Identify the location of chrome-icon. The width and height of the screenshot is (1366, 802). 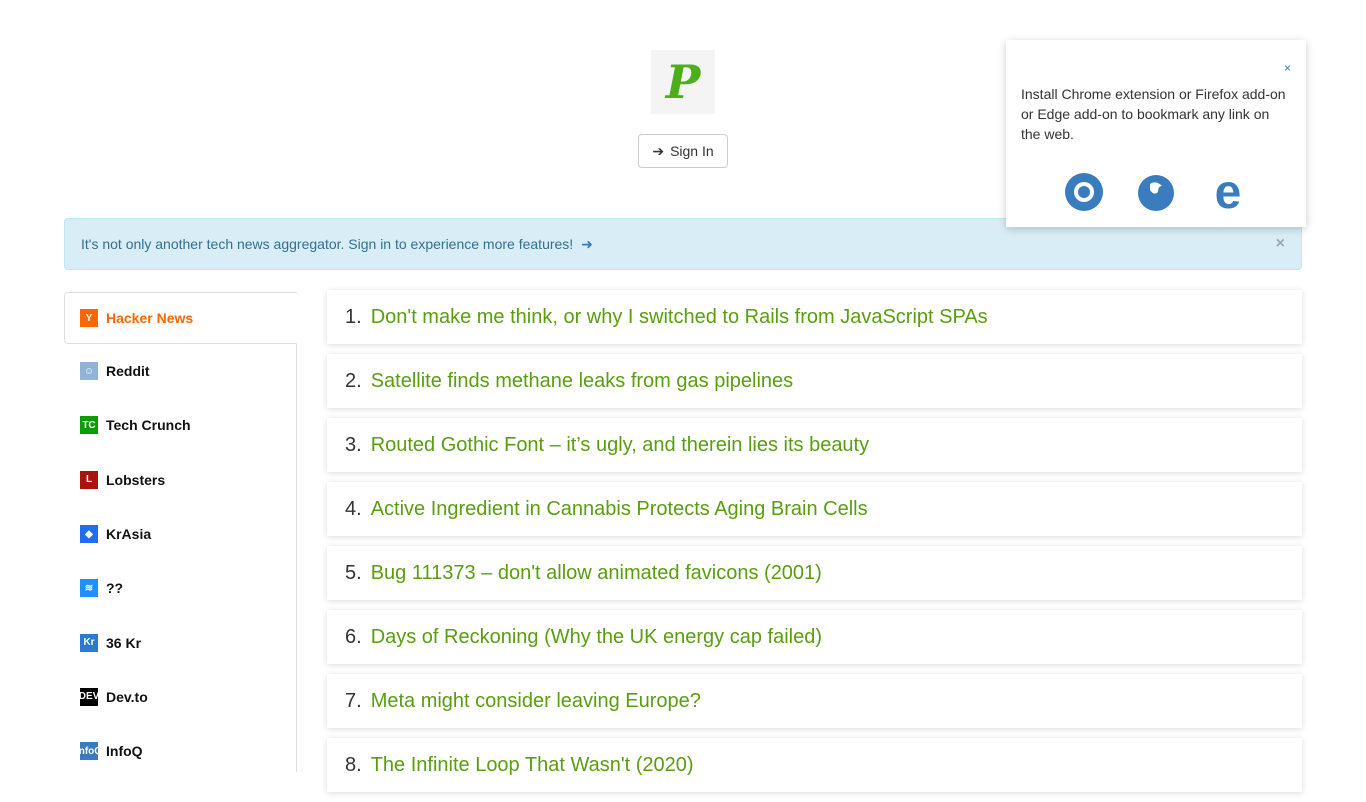
(1084, 192).